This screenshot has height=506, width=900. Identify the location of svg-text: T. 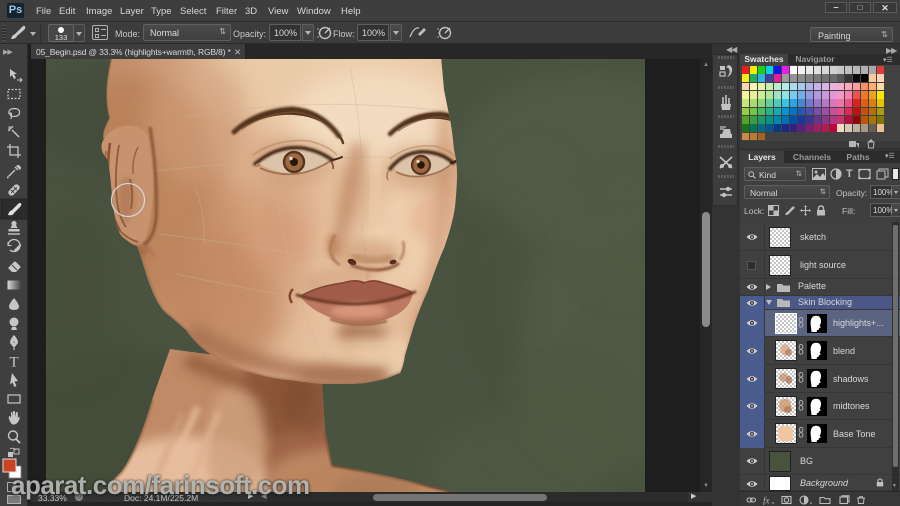
(13, 363).